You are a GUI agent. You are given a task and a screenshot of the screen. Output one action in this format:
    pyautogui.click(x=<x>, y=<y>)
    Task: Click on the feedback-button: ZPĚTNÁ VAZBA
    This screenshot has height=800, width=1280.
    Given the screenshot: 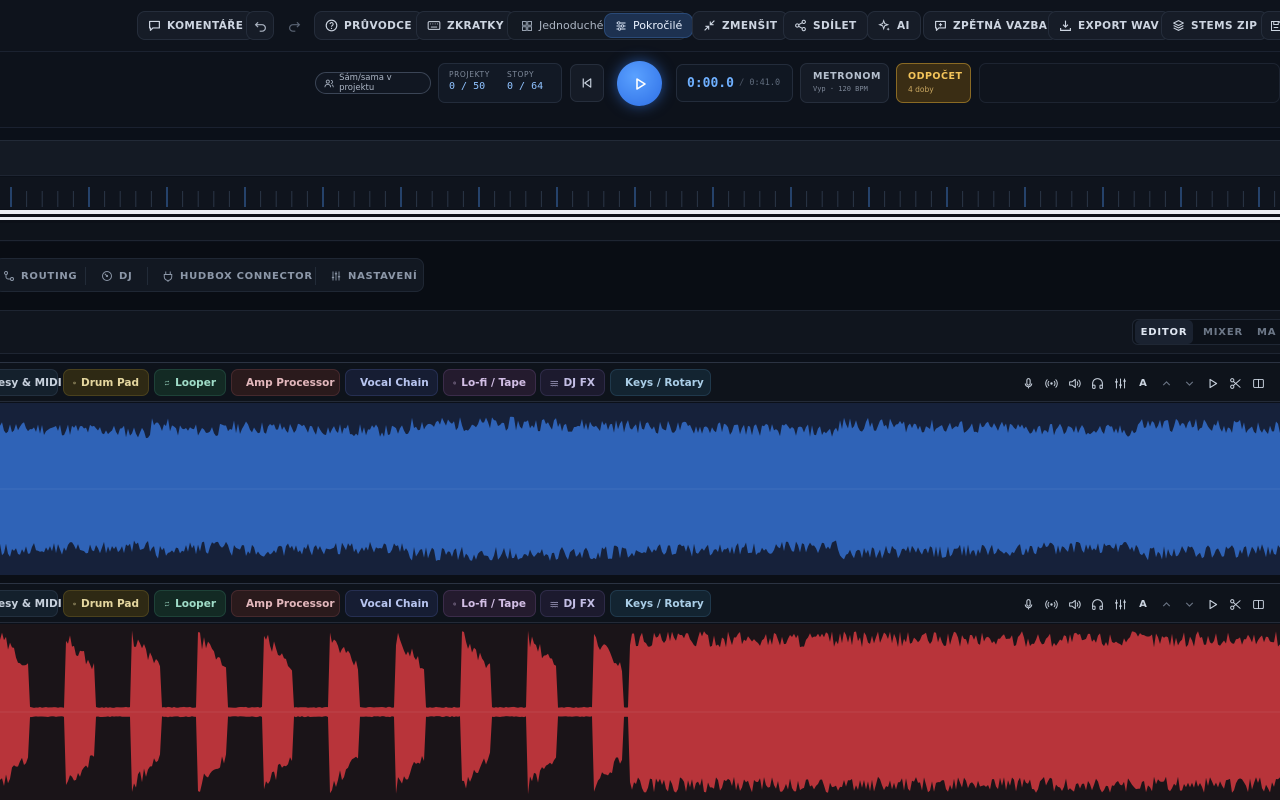 What is the action you would take?
    pyautogui.click(x=991, y=25)
    